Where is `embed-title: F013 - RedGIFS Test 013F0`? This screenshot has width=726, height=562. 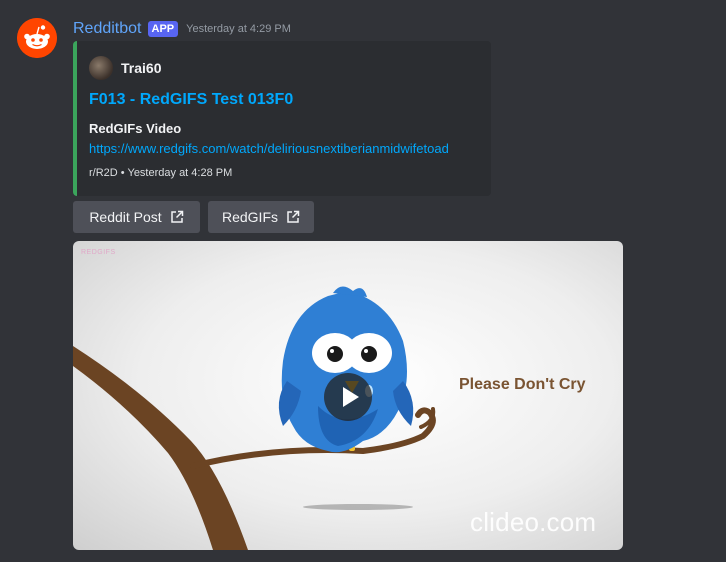
embed-title: F013 - RedGIFS Test 013F0 is located at coordinates (191, 100).